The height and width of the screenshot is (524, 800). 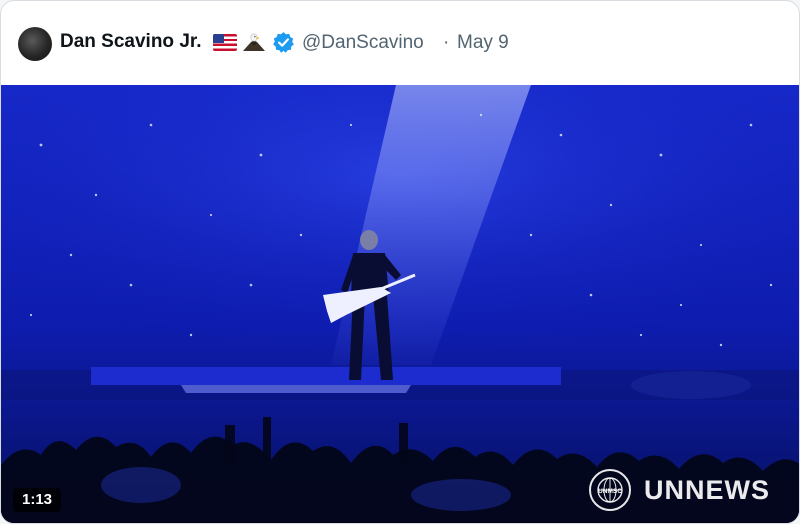 I want to click on unnews-watermark: UNMSC UNNEWS, so click(x=688, y=491).